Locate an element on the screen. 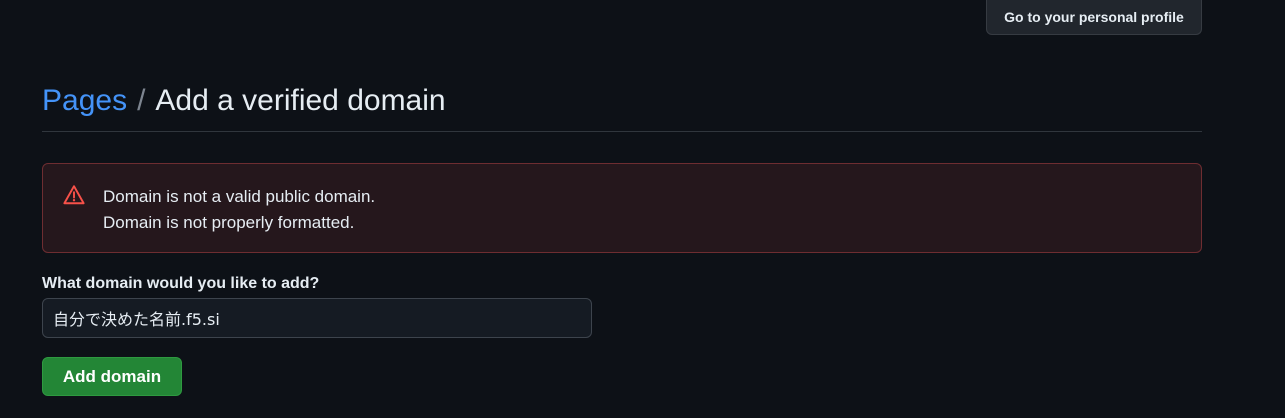 This screenshot has height=418, width=1285. breadcrumb-pages-link: Pages is located at coordinates (84, 101).